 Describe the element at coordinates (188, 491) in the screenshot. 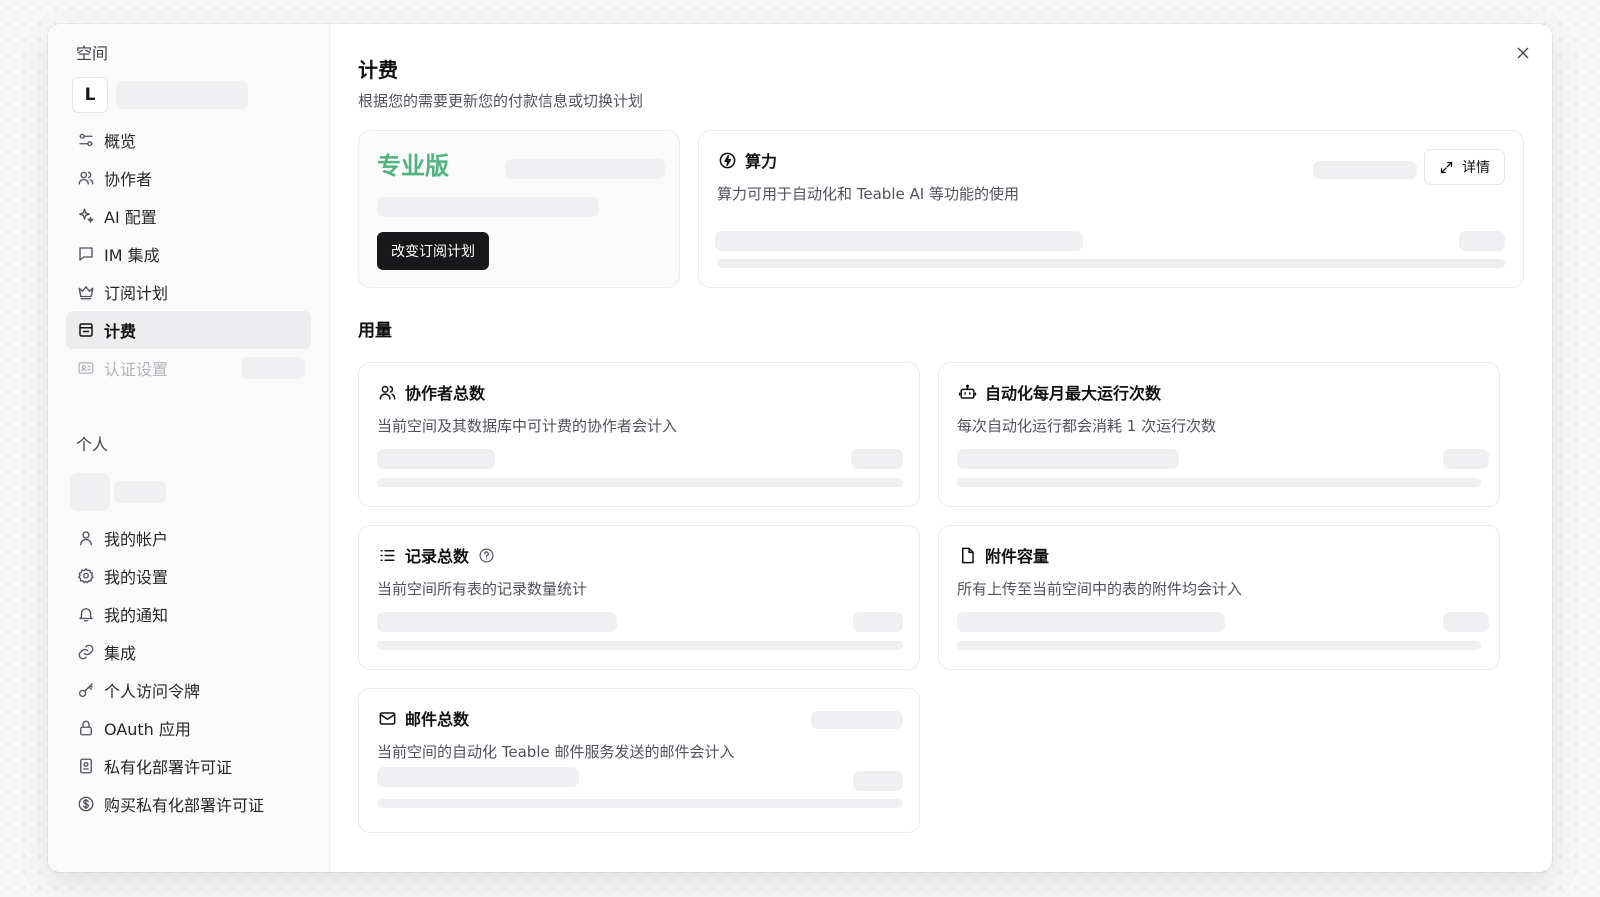

I see `user-profile` at that location.